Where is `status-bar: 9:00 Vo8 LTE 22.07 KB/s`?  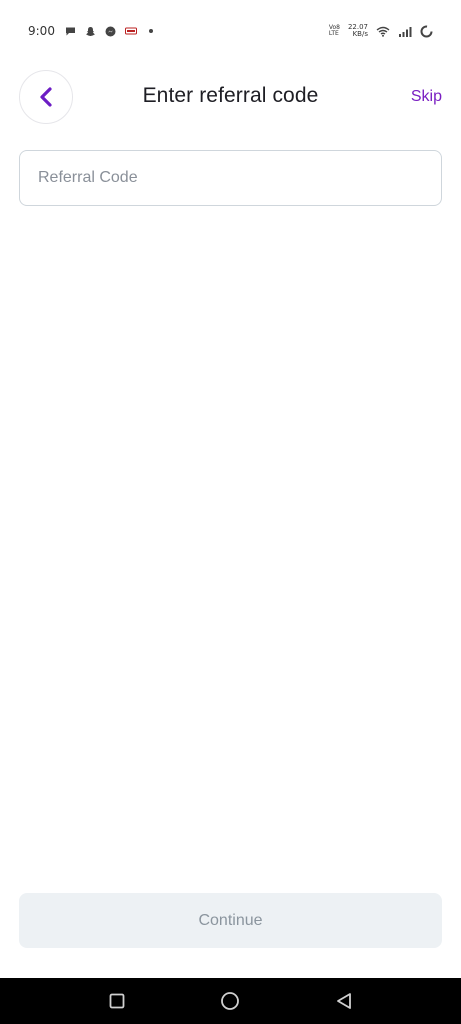 status-bar: 9:00 Vo8 LTE 22.07 KB/s is located at coordinates (230, 31).